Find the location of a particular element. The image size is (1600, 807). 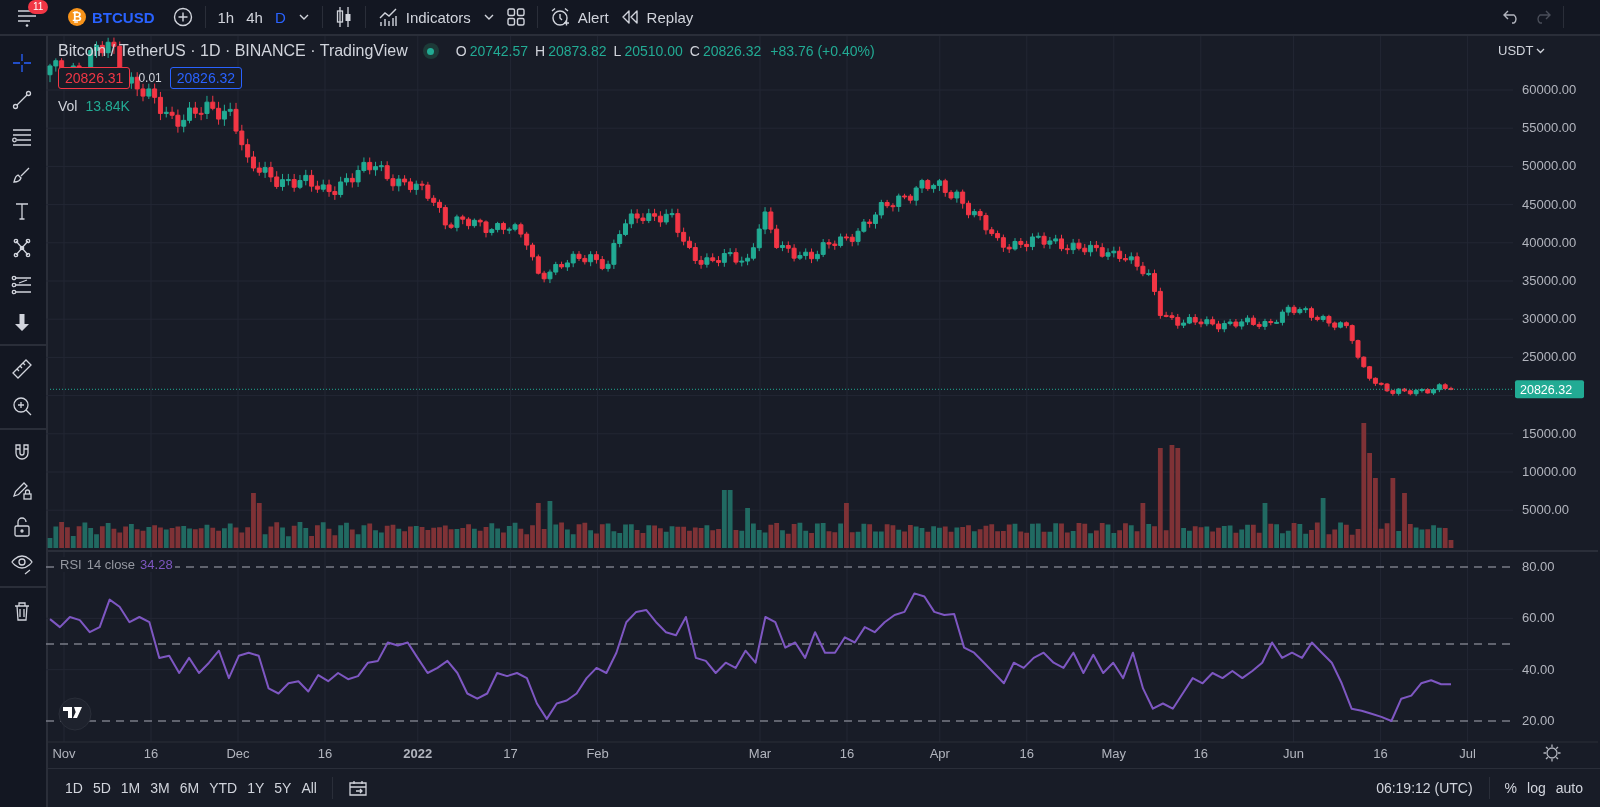

volume-label: Vol is located at coordinates (68, 106).